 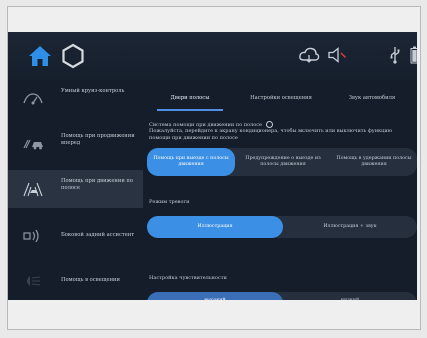 What do you see at coordinates (40, 56) in the screenshot?
I see `home-icon` at bounding box center [40, 56].